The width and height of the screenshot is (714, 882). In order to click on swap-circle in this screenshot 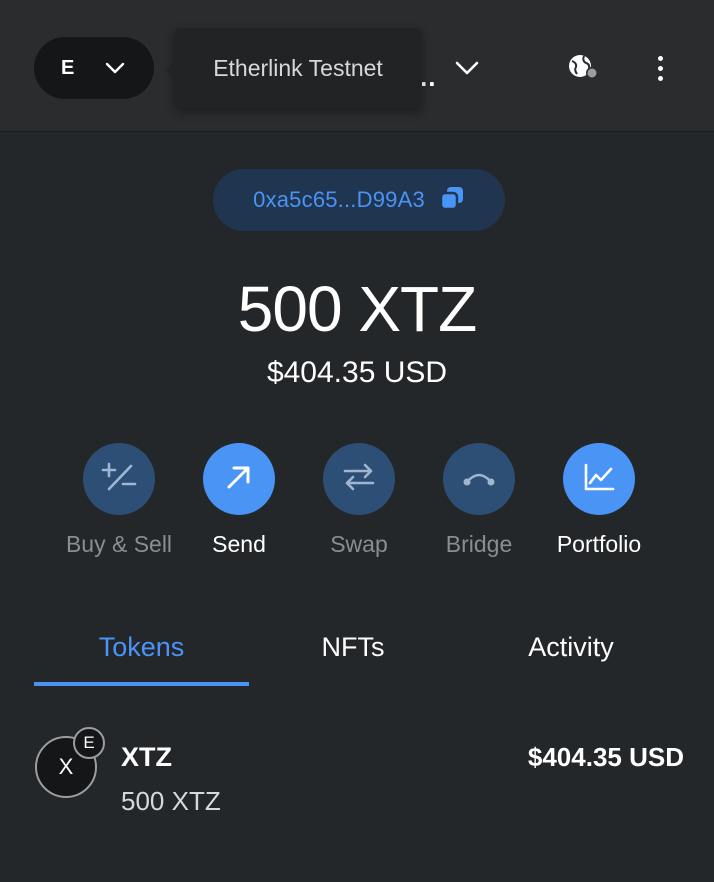, I will do `click(359, 479)`.